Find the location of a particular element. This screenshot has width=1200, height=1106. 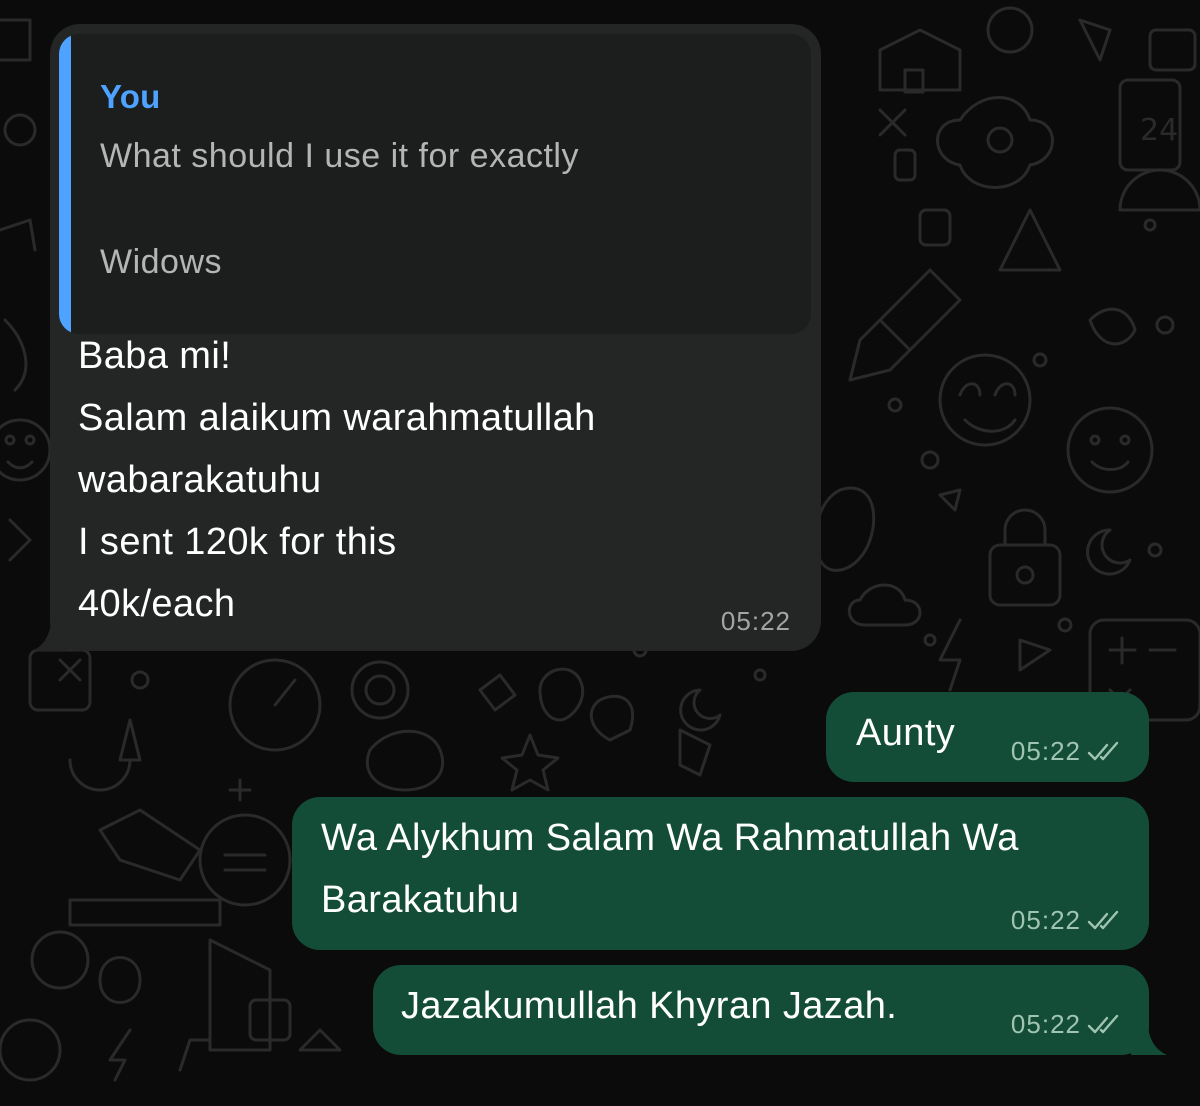

message-text-line: Baba mi! is located at coordinates (155, 356).